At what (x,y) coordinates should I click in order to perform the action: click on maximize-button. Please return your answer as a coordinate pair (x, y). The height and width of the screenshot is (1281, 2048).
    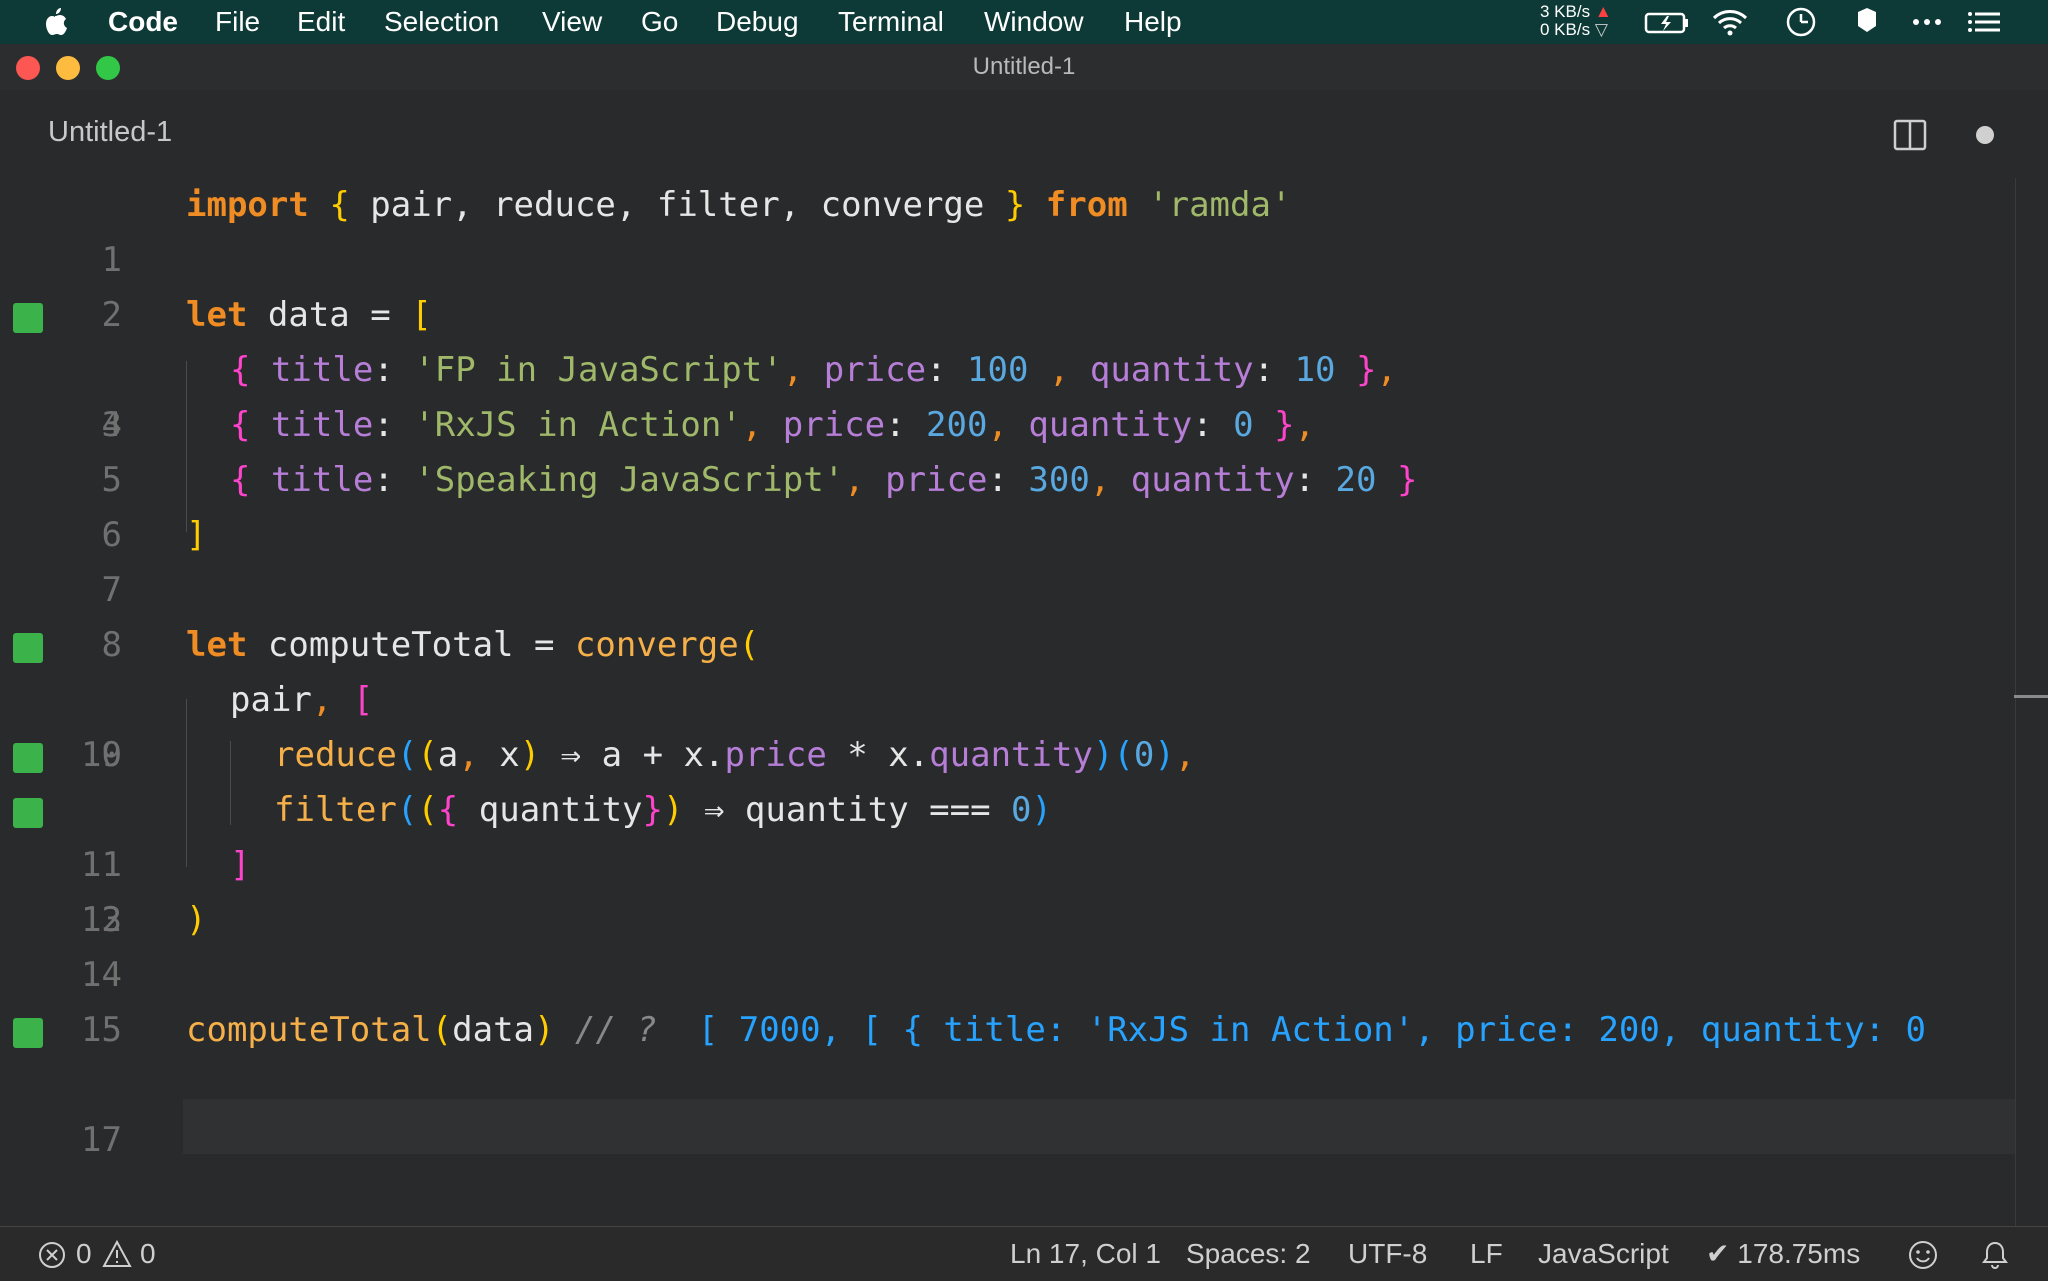
    Looking at the image, I should click on (108, 68).